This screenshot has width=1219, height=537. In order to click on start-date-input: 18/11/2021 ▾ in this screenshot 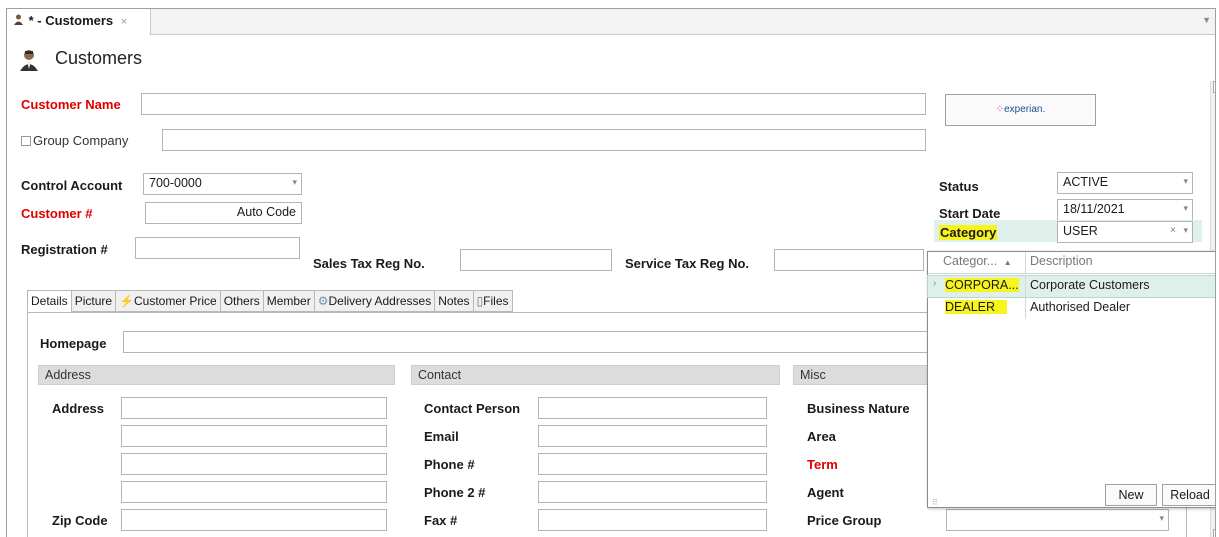, I will do `click(1125, 210)`.